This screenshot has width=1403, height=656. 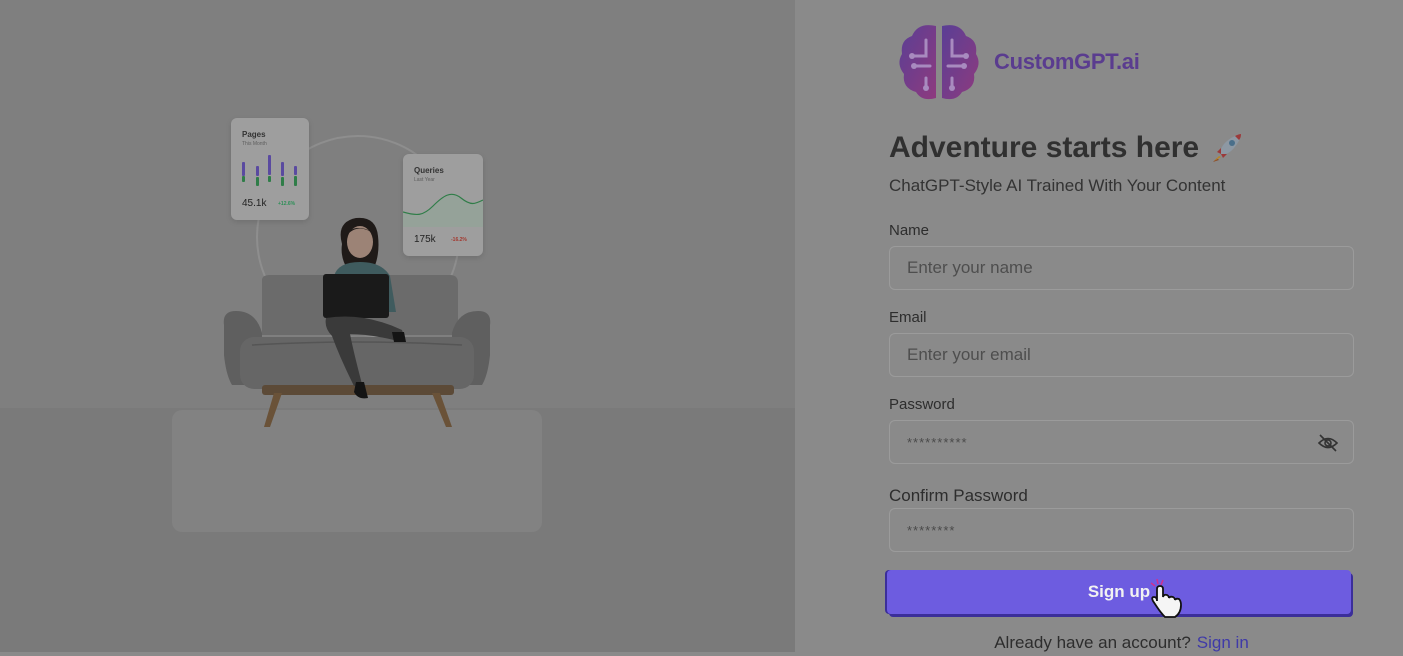 What do you see at coordinates (1227, 148) in the screenshot?
I see `rocket-icon` at bounding box center [1227, 148].